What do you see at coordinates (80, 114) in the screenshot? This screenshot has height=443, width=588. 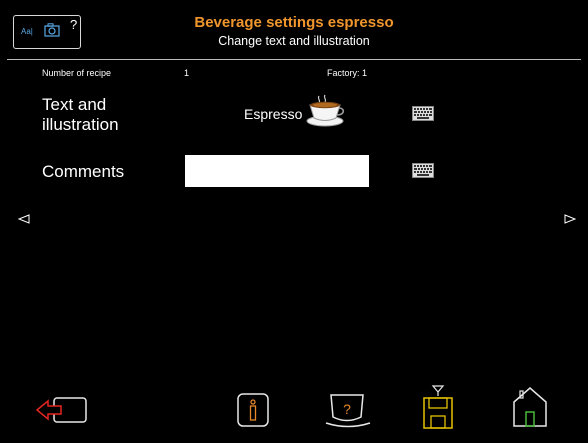 I see `text-illustration-label: Text and illustration` at bounding box center [80, 114].